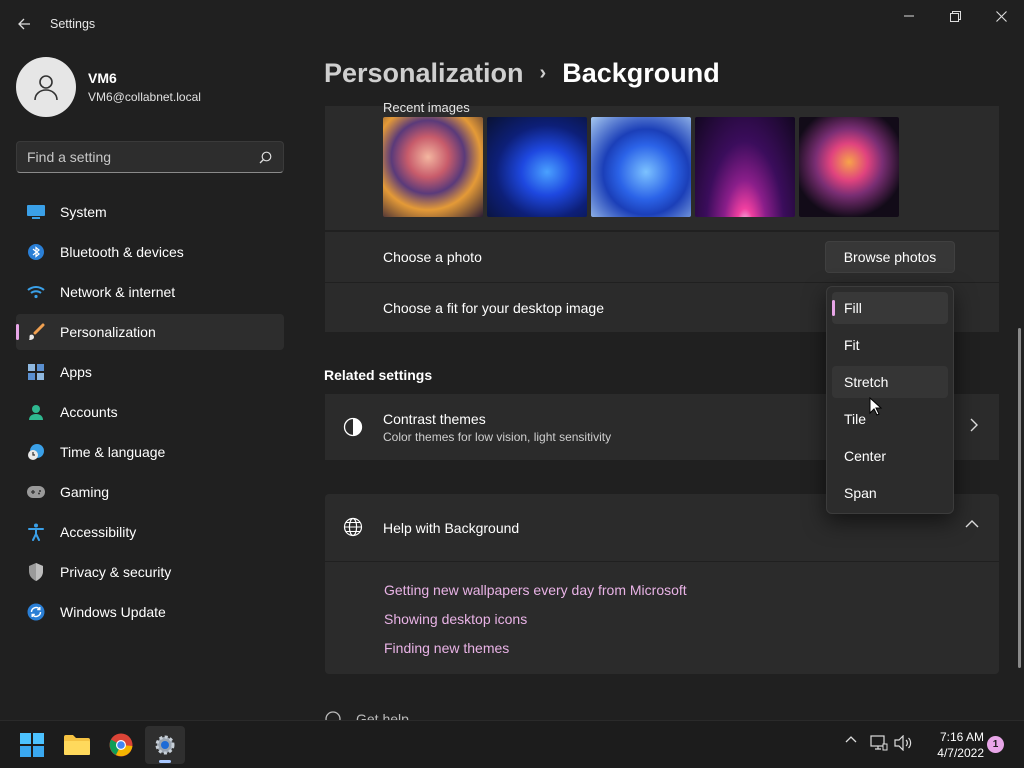 Image resolution: width=1024 pixels, height=768 pixels. I want to click on search-icon, so click(265, 157).